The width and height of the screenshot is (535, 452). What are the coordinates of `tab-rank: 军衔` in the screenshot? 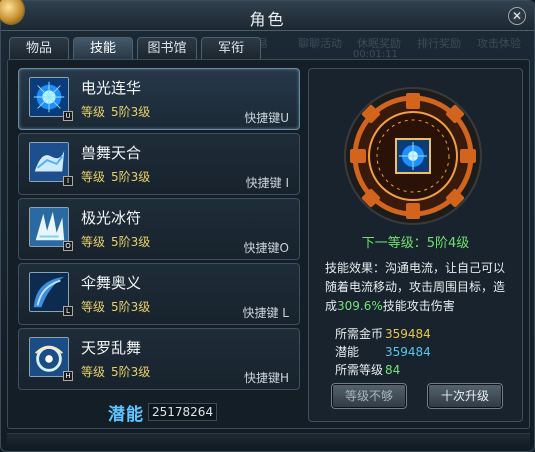 It's located at (231, 48).